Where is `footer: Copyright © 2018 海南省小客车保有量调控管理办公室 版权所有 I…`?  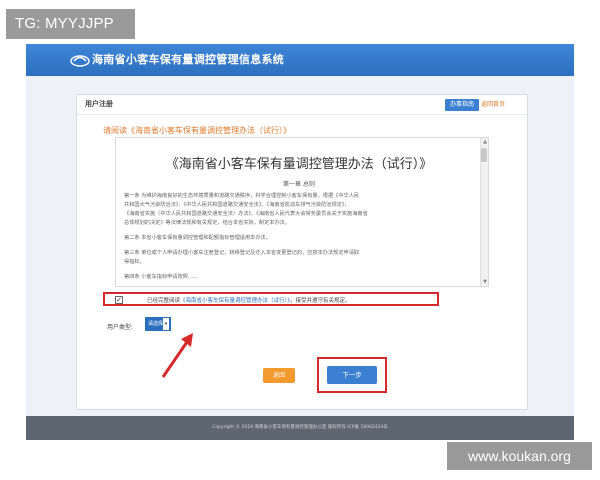
footer: Copyright © 2018 海南省小客车保有量调控管理办公室 版权所有 I… is located at coordinates (300, 428).